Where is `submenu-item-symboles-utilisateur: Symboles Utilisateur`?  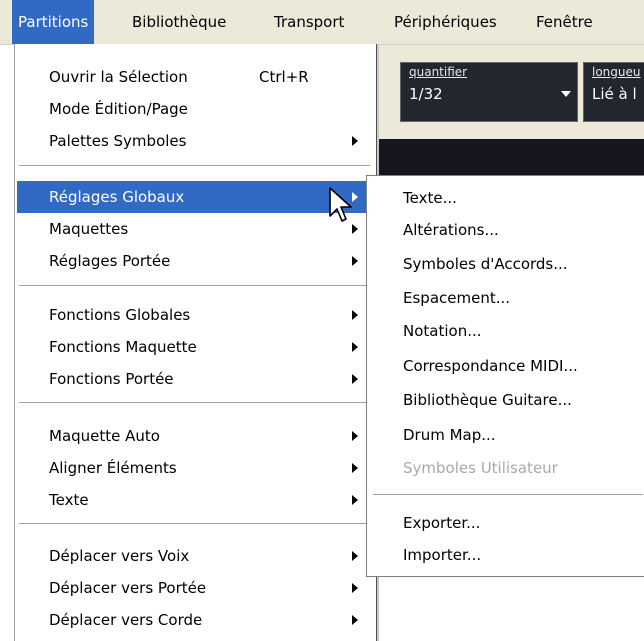
submenu-item-symboles-utilisateur: Symboles Utilisateur is located at coordinates (505, 468).